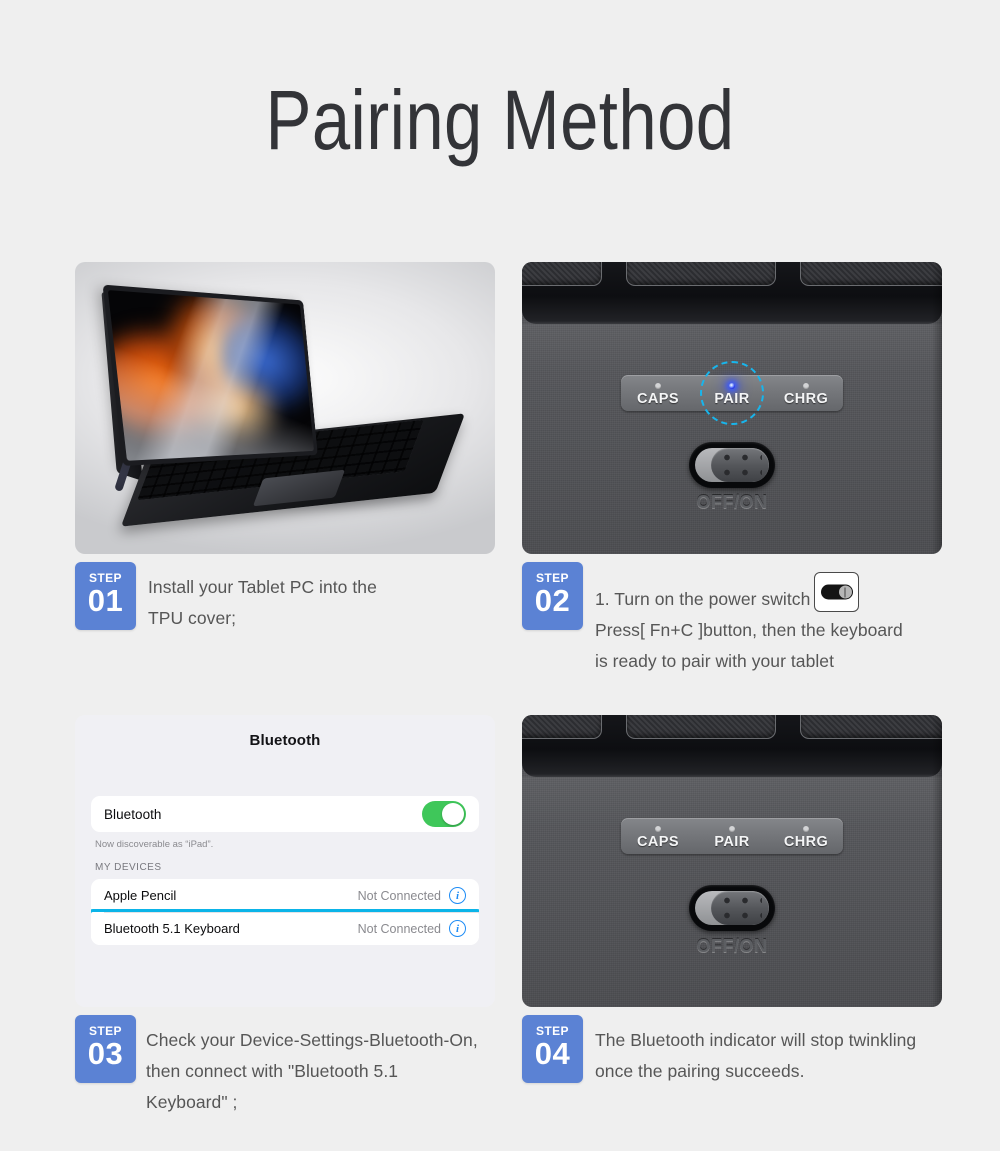  What do you see at coordinates (732, 828) in the screenshot?
I see `pair-led-icon` at bounding box center [732, 828].